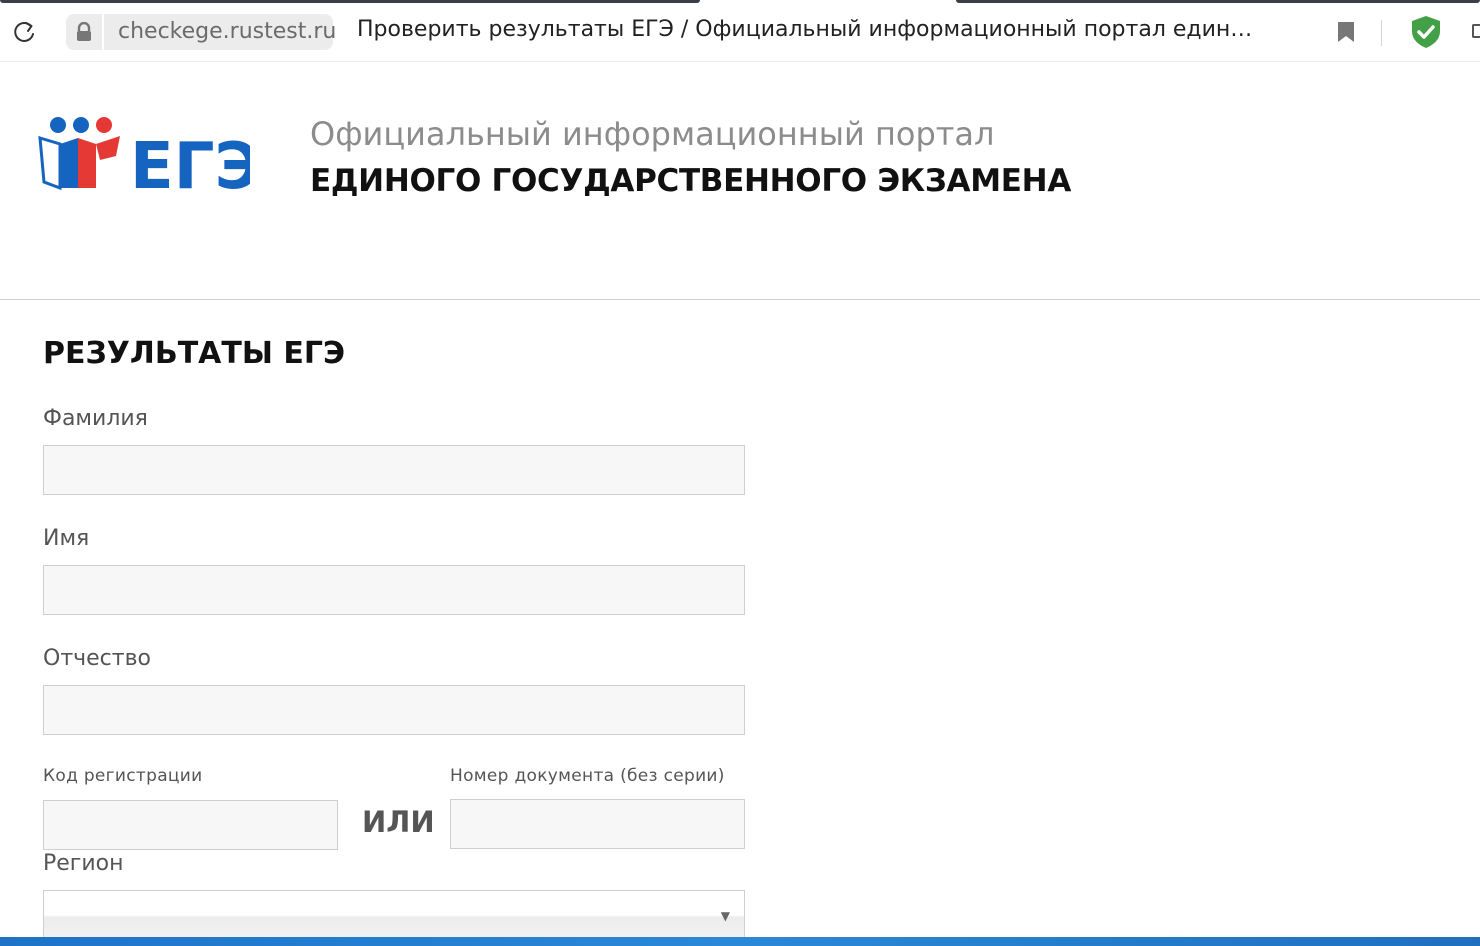 Image resolution: width=1480 pixels, height=946 pixels. Describe the element at coordinates (97, 658) in the screenshot. I see `patronymic-label: Отчество` at that location.